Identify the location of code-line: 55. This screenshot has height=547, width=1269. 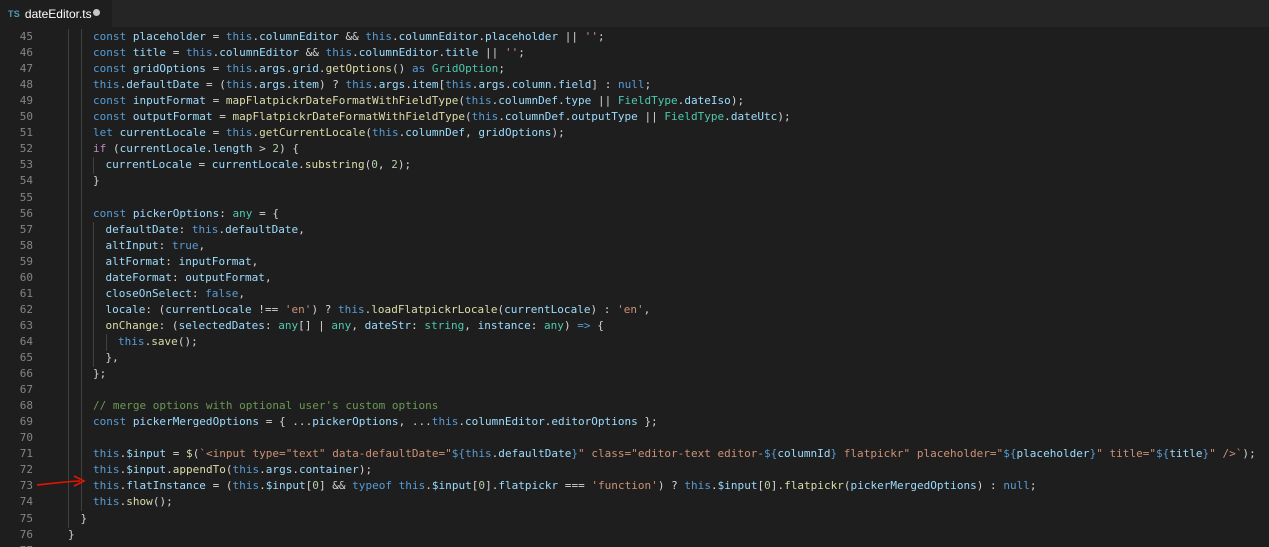
(634, 198).